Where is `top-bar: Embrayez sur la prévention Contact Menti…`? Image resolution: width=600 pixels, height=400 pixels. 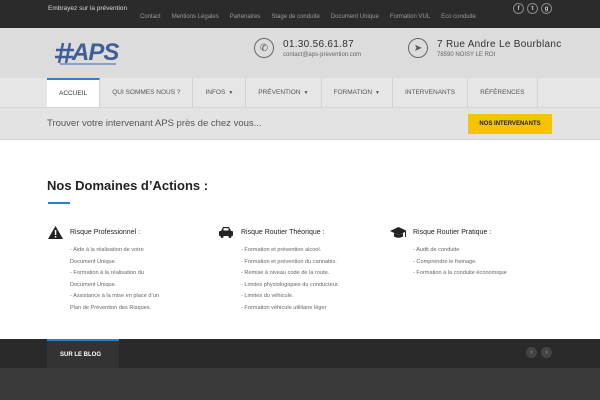
top-bar: Embrayez sur la prévention Contact Menti… is located at coordinates (300, 14).